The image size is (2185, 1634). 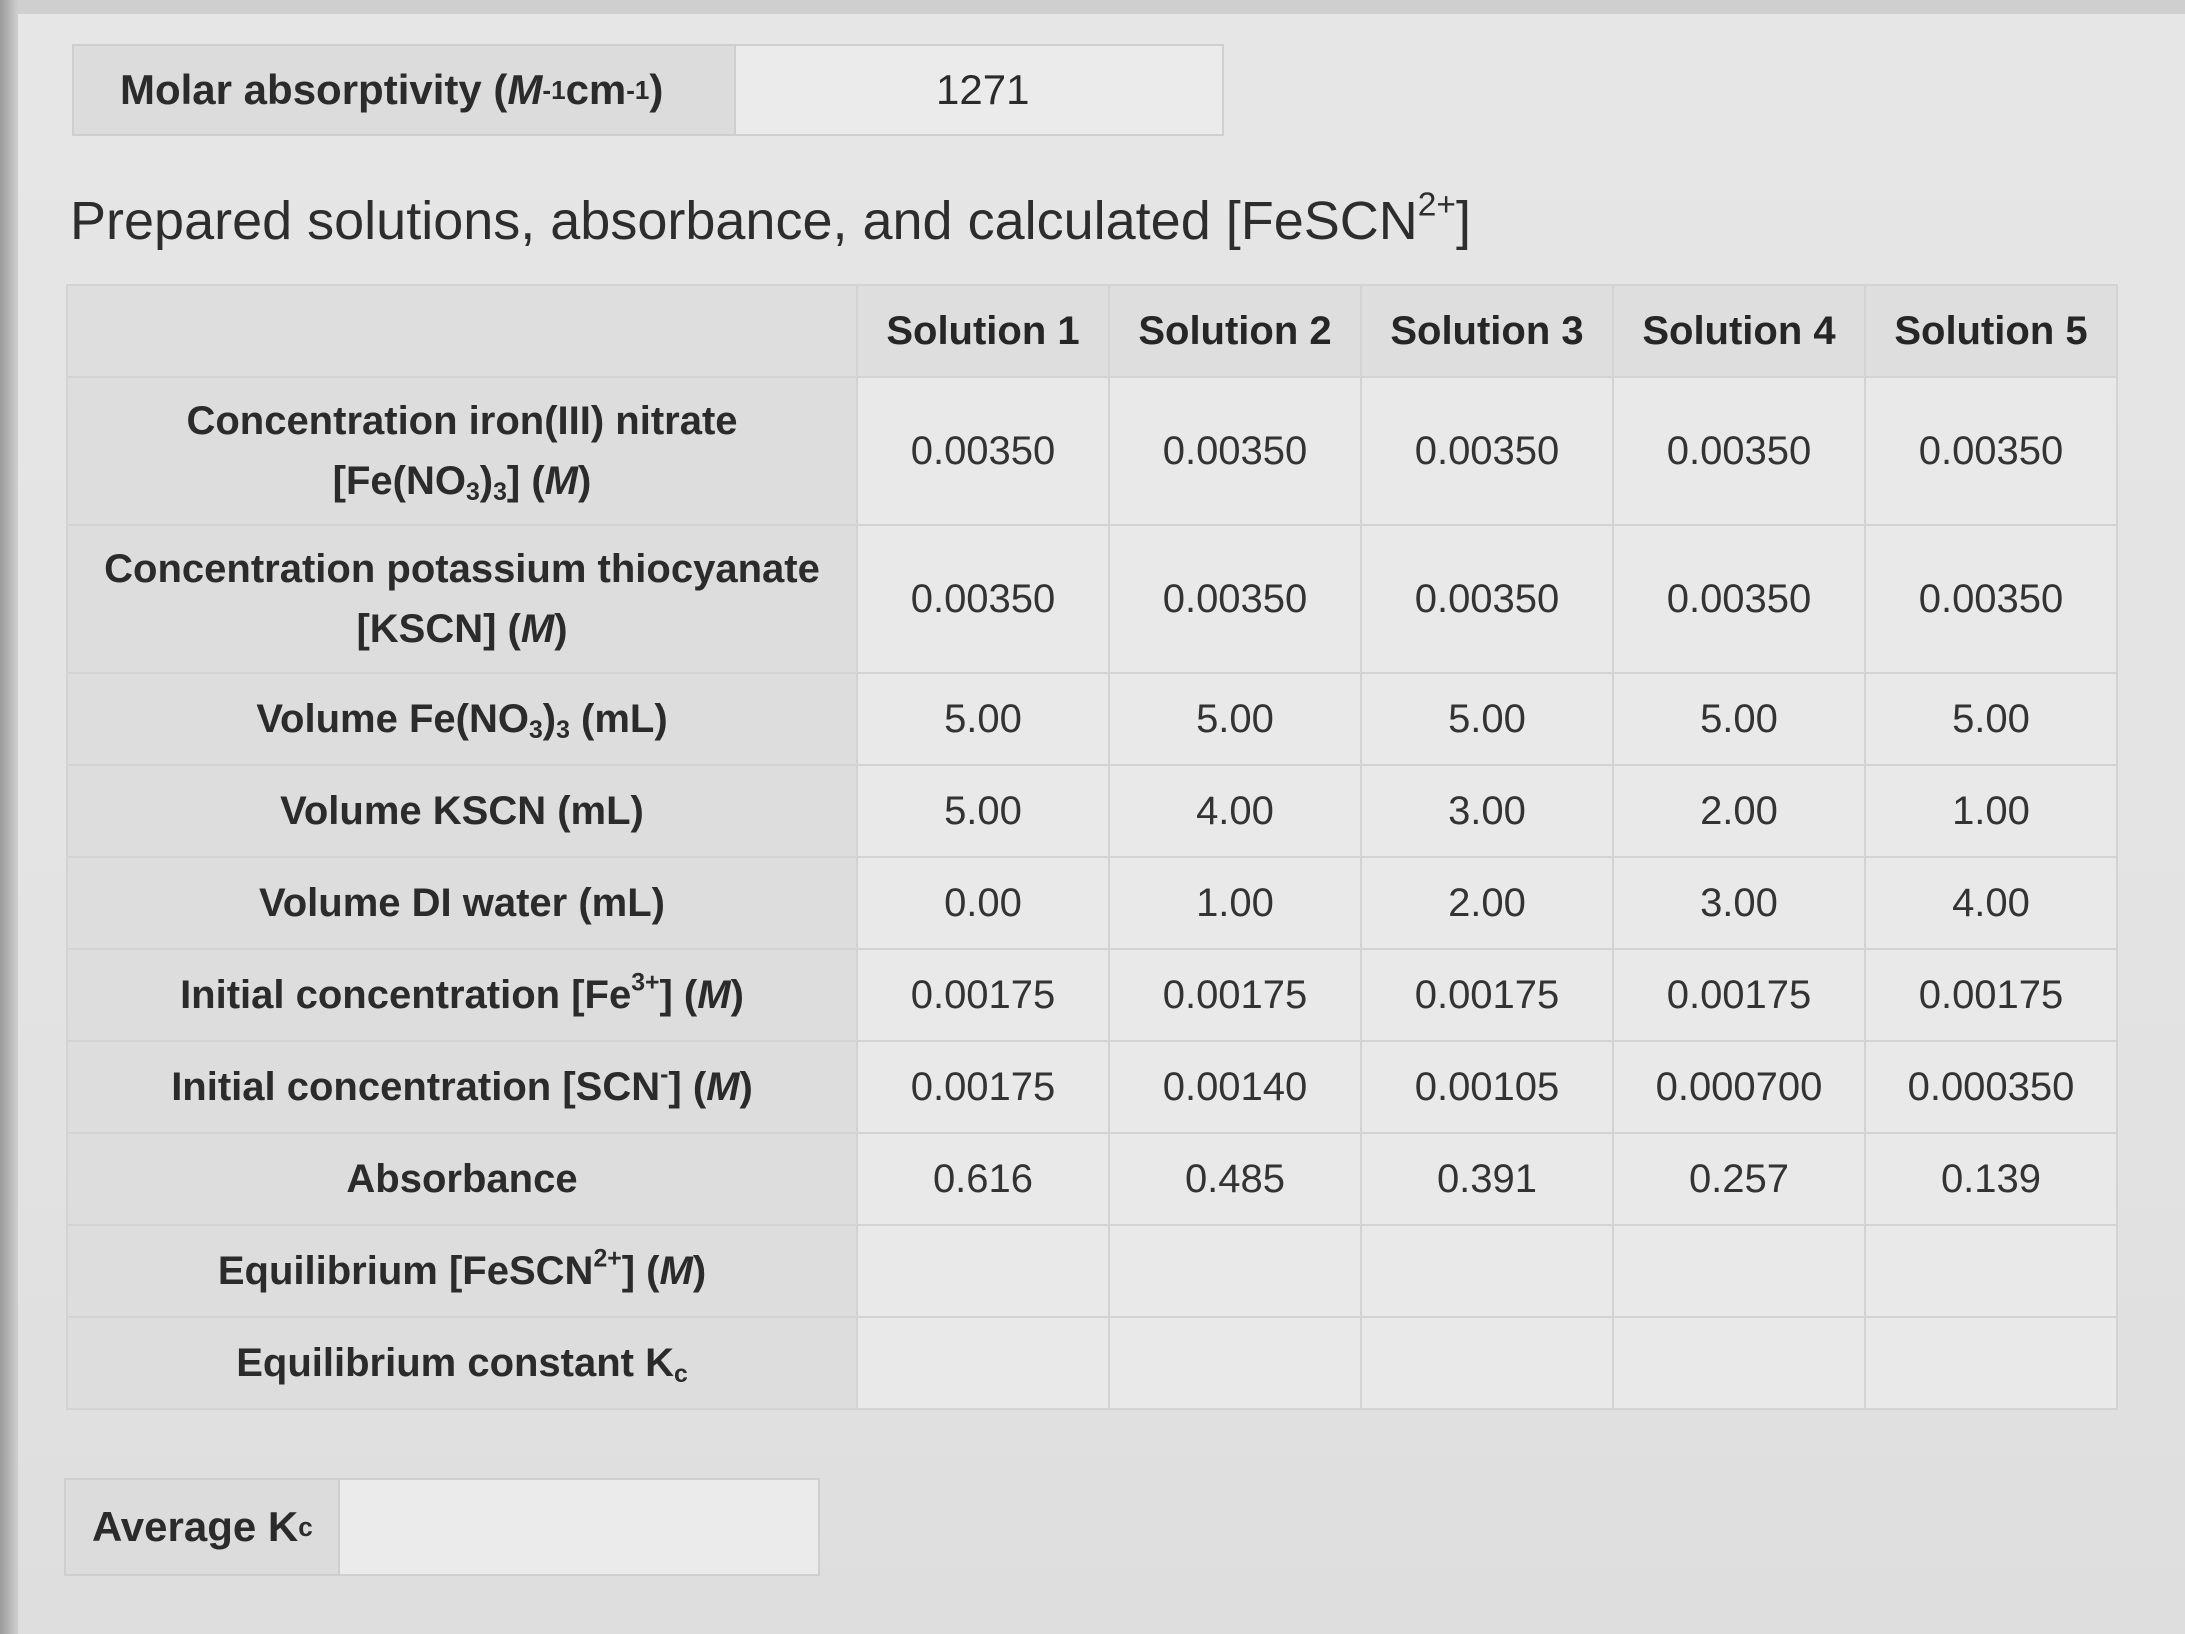 What do you see at coordinates (1739, 1087) in the screenshot?
I see `table-cell: 0.000700` at bounding box center [1739, 1087].